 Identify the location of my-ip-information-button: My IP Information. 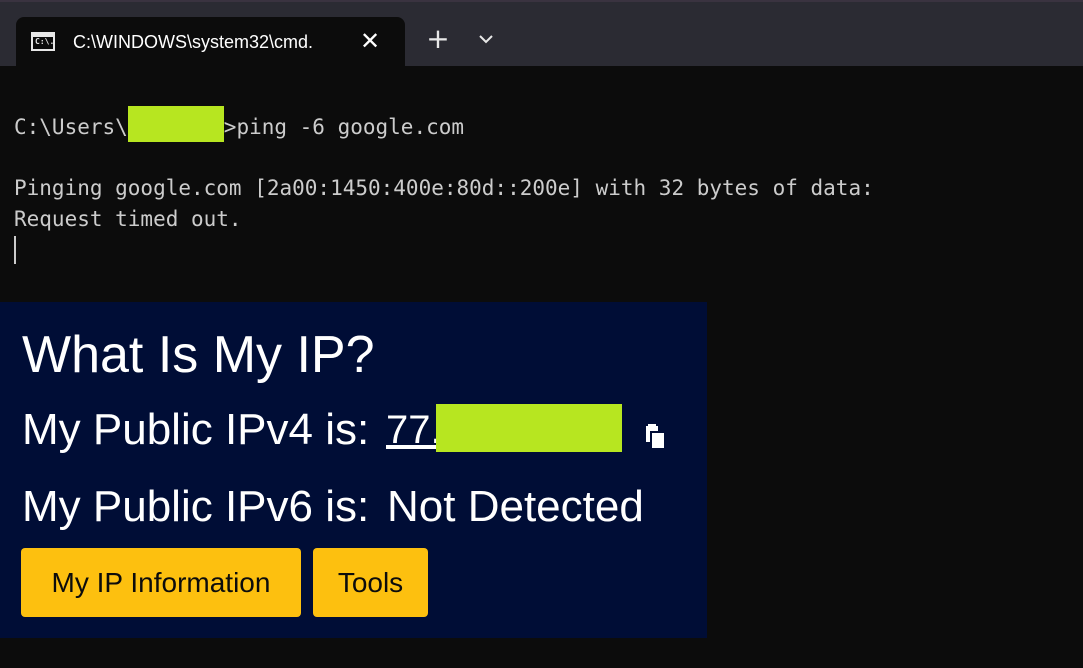
(161, 582).